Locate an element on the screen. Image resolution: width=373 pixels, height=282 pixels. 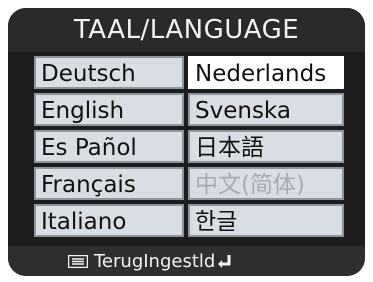
menu-icon is located at coordinates (78, 261).